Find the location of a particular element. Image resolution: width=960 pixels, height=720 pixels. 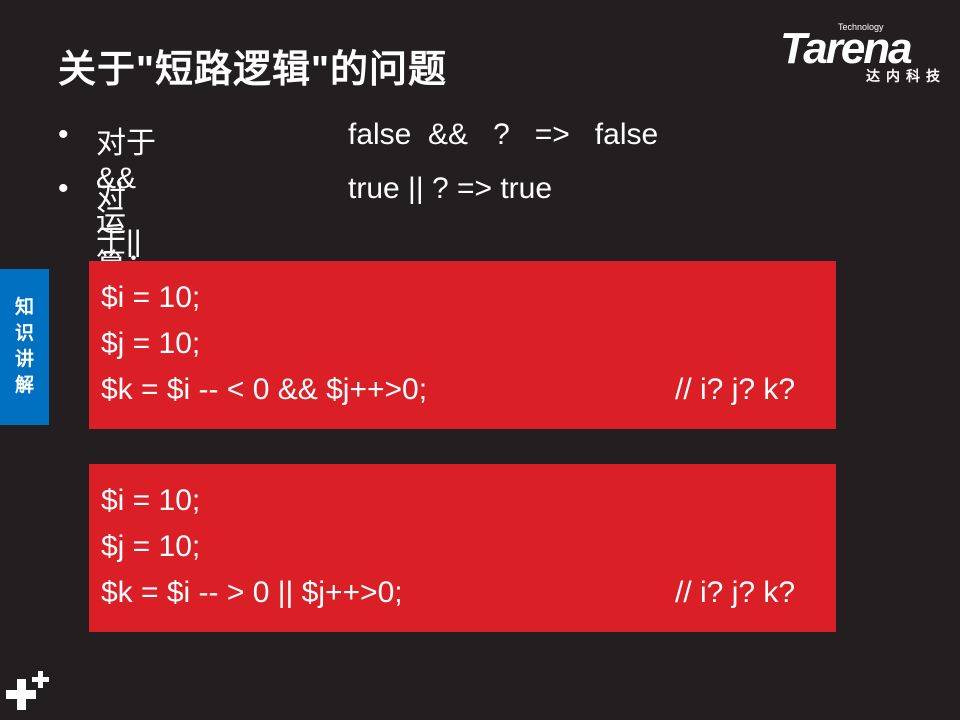

slide-title: 关于"短路逻辑"的问题 is located at coordinates (253, 70).